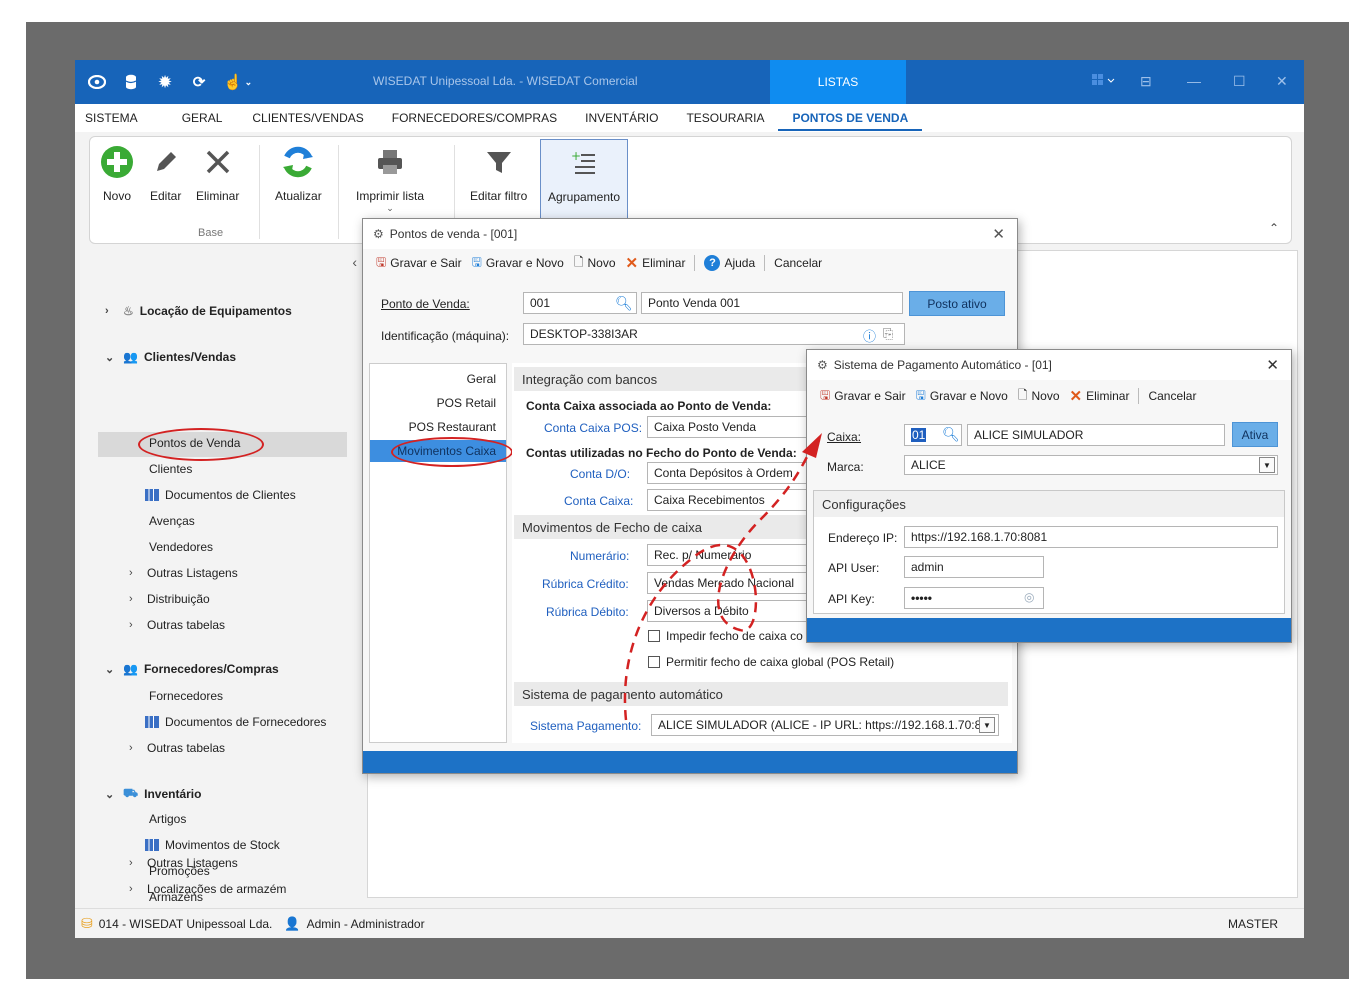 This screenshot has width=1365, height=1000. I want to click on arrow-head, so click(812, 445).